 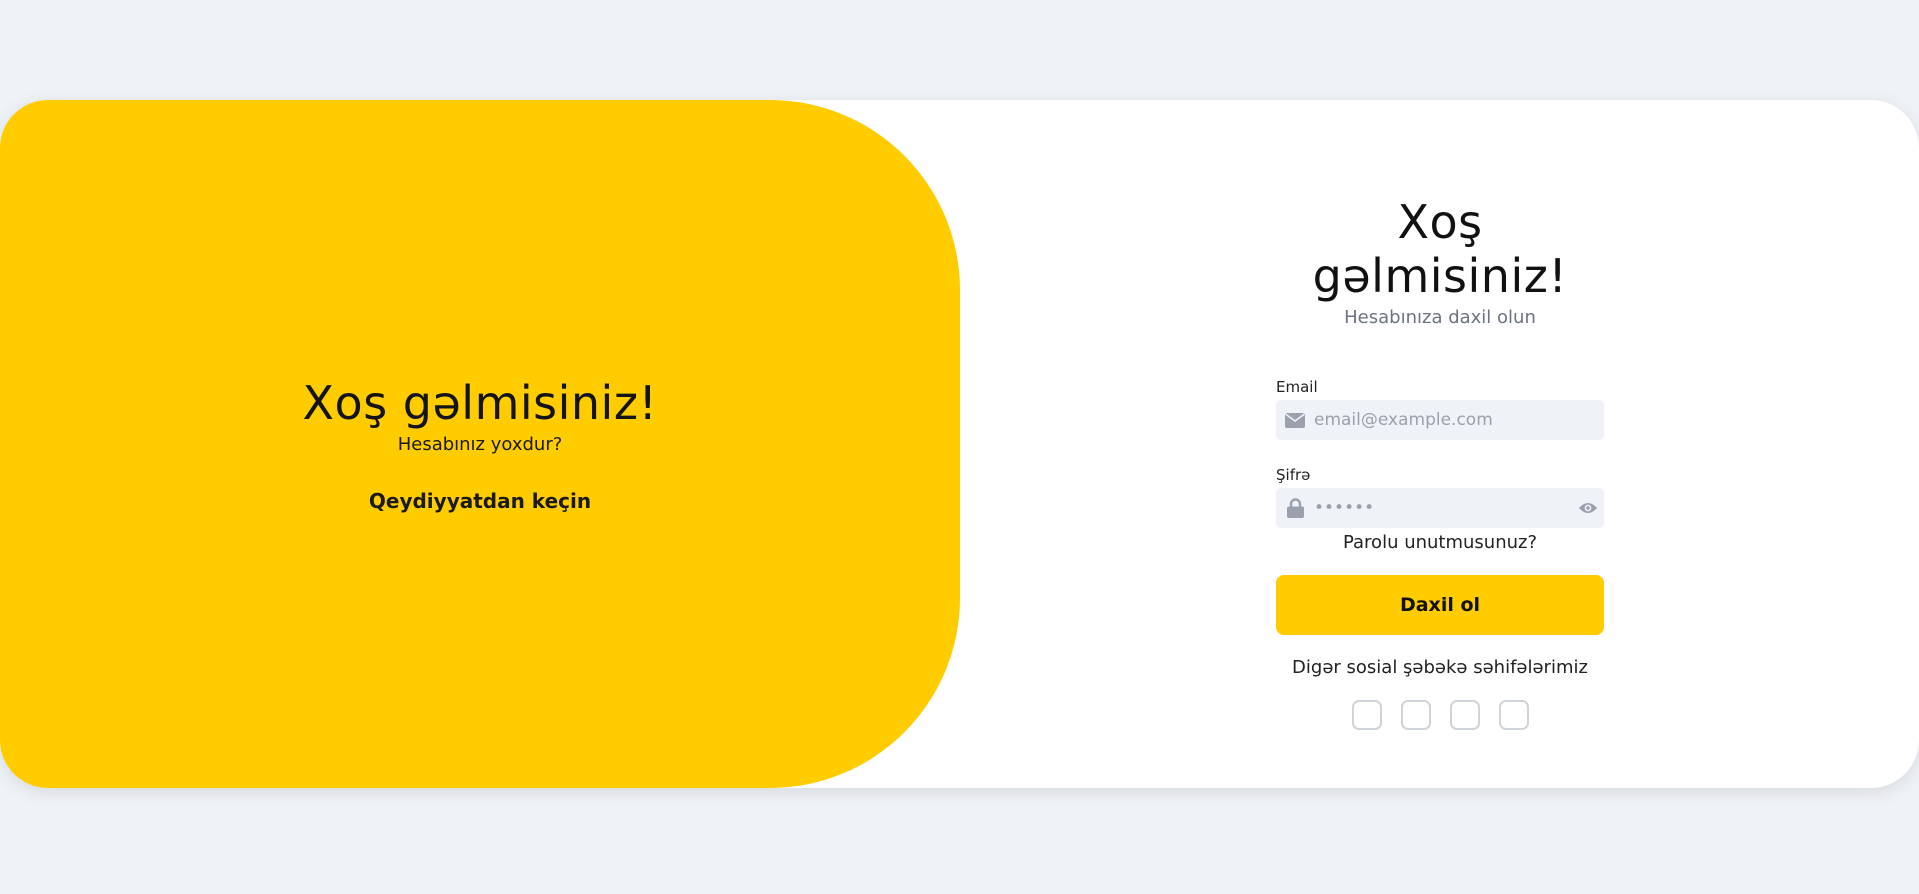 I want to click on register-link: Qeydiyyatdan keçin, so click(x=480, y=501).